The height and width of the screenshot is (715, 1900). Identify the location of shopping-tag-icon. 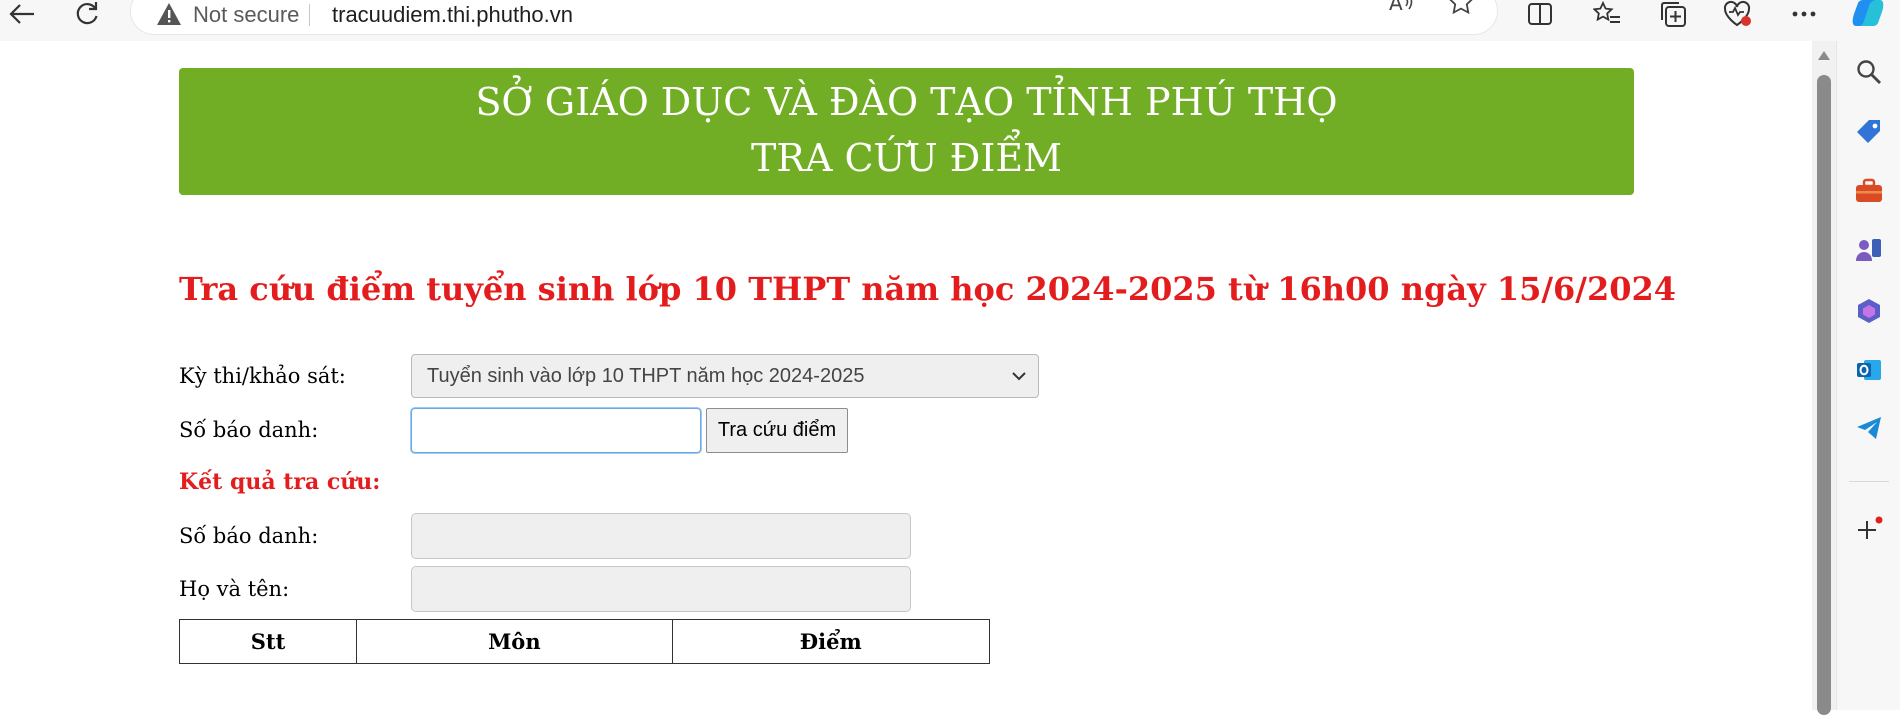
(1869, 132).